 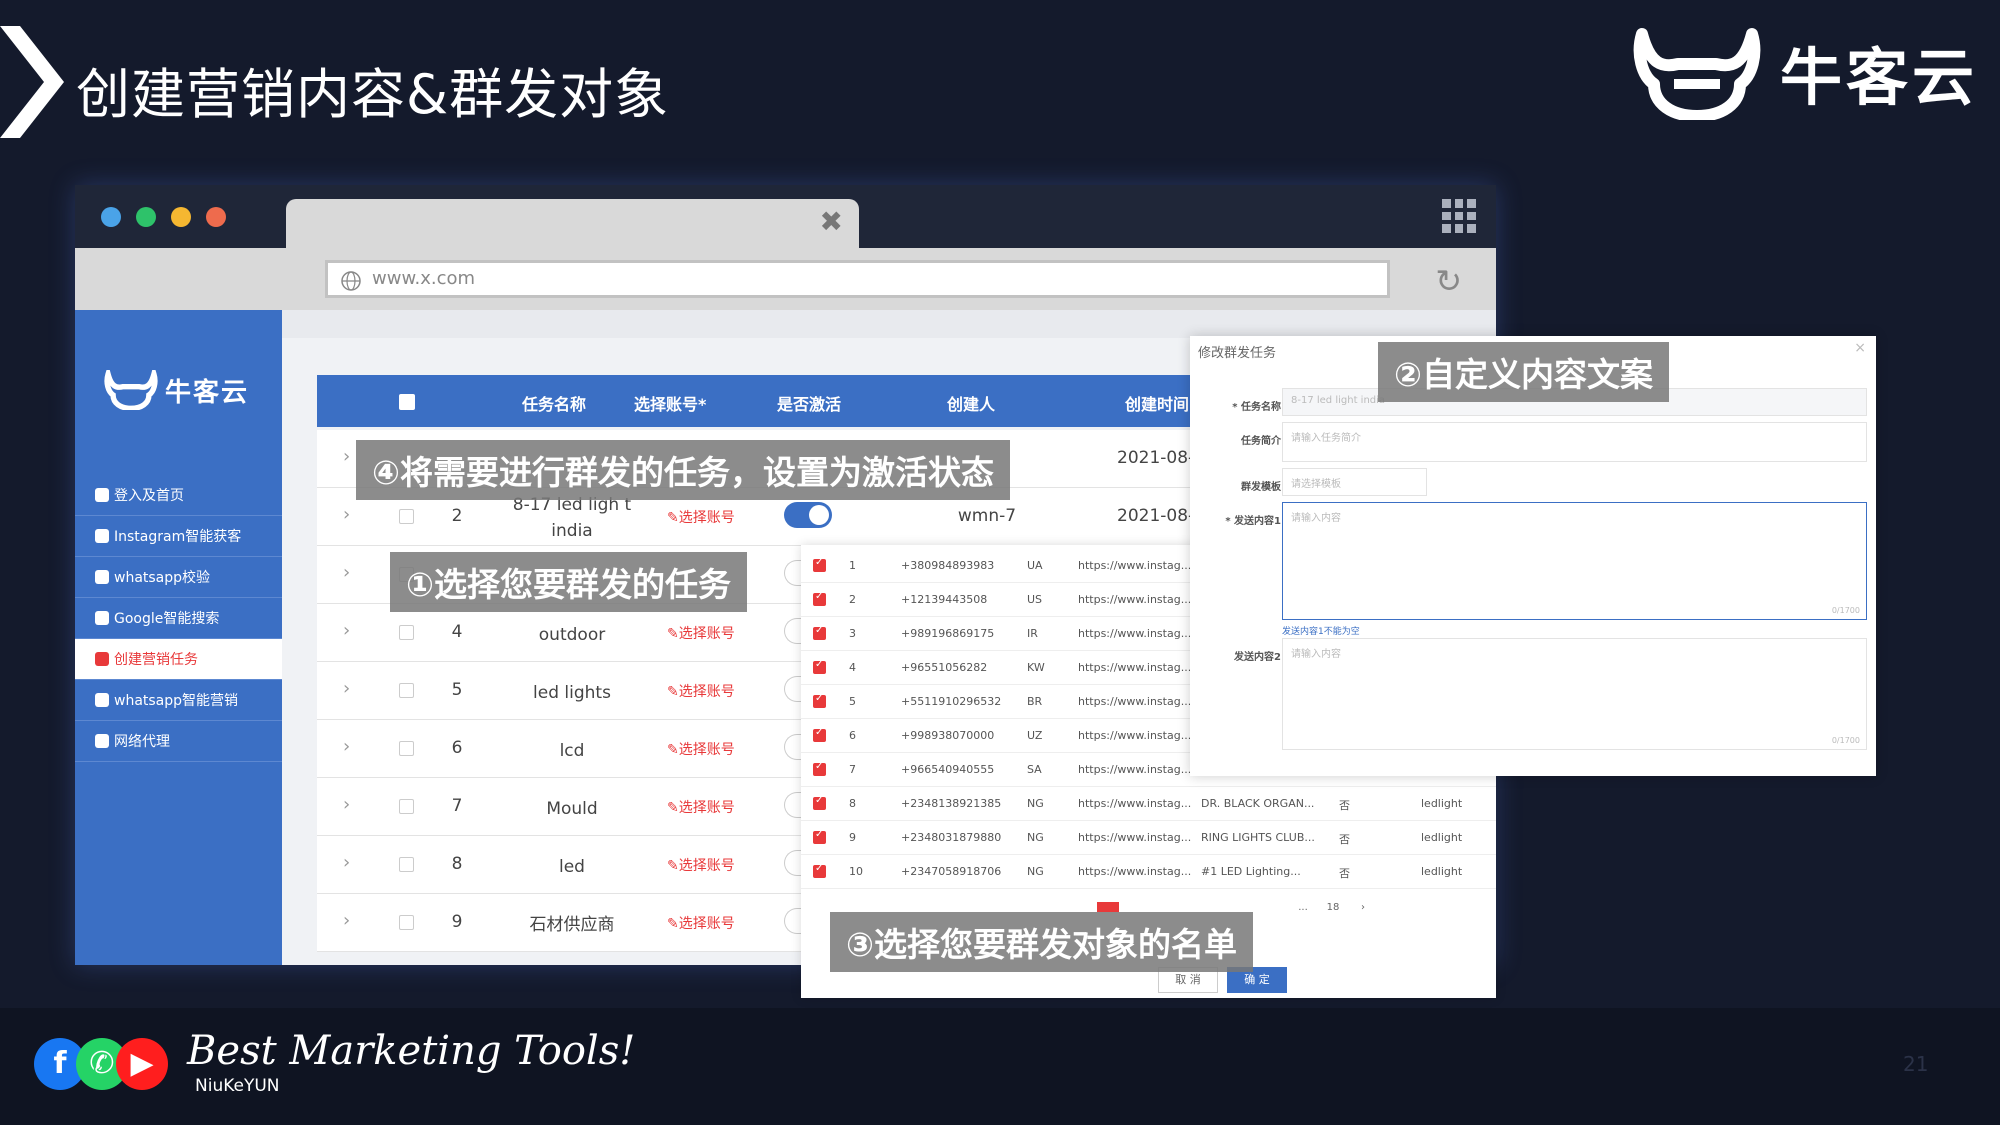 I want to click on sidebar-logo-text: 牛客云, so click(x=207, y=392).